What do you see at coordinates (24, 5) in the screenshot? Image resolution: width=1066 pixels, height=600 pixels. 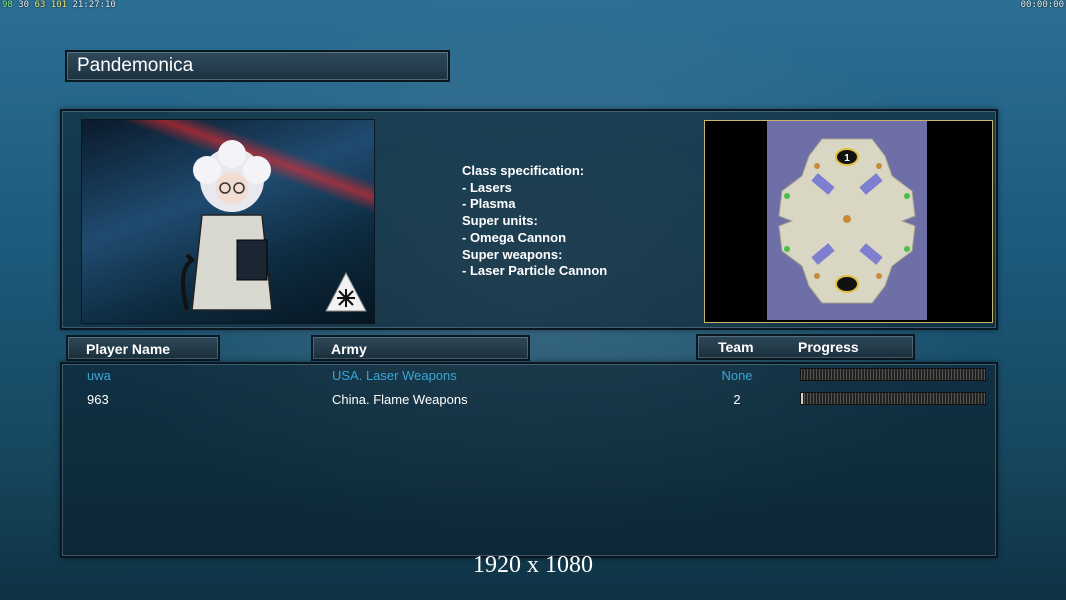 I see `overlay-value: 30` at bounding box center [24, 5].